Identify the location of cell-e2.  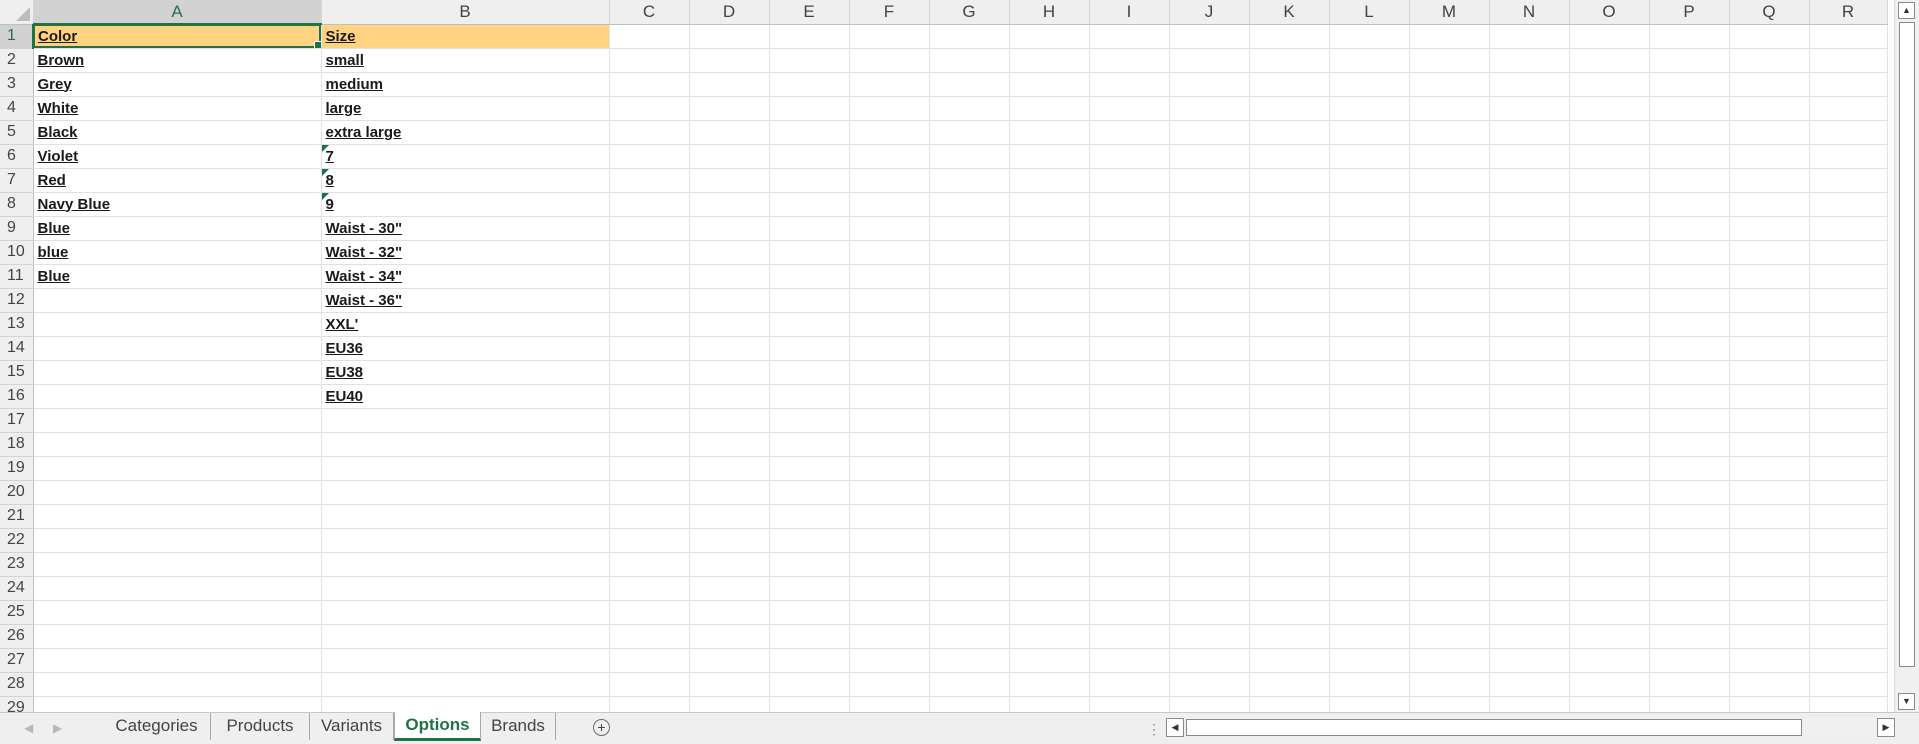
(809, 60).